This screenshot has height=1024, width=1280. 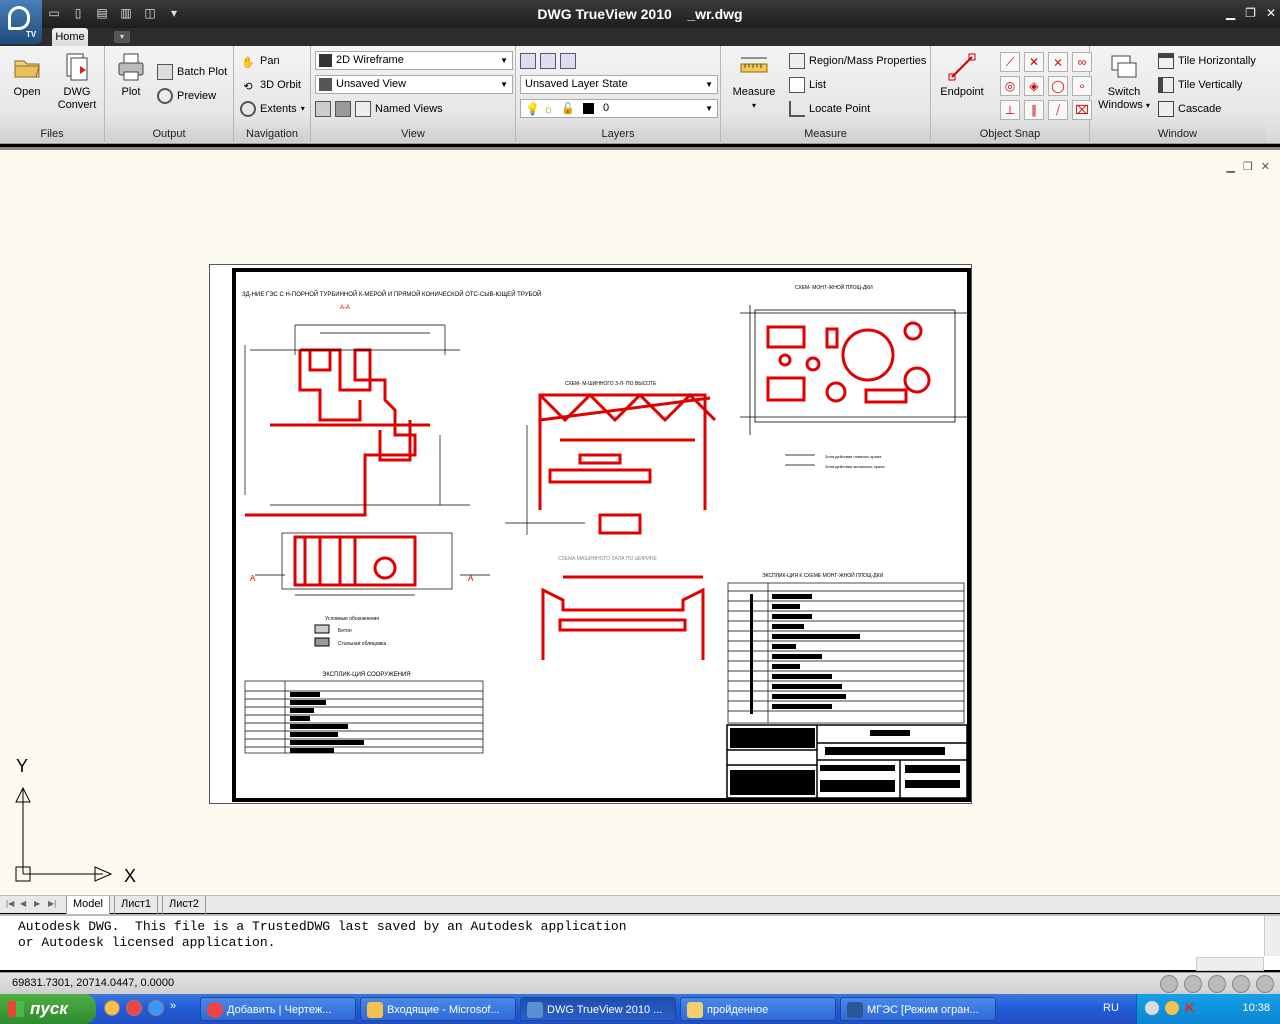 I want to click on snap-apparent-intersection-icon: ⨯, so click(x=1058, y=62).